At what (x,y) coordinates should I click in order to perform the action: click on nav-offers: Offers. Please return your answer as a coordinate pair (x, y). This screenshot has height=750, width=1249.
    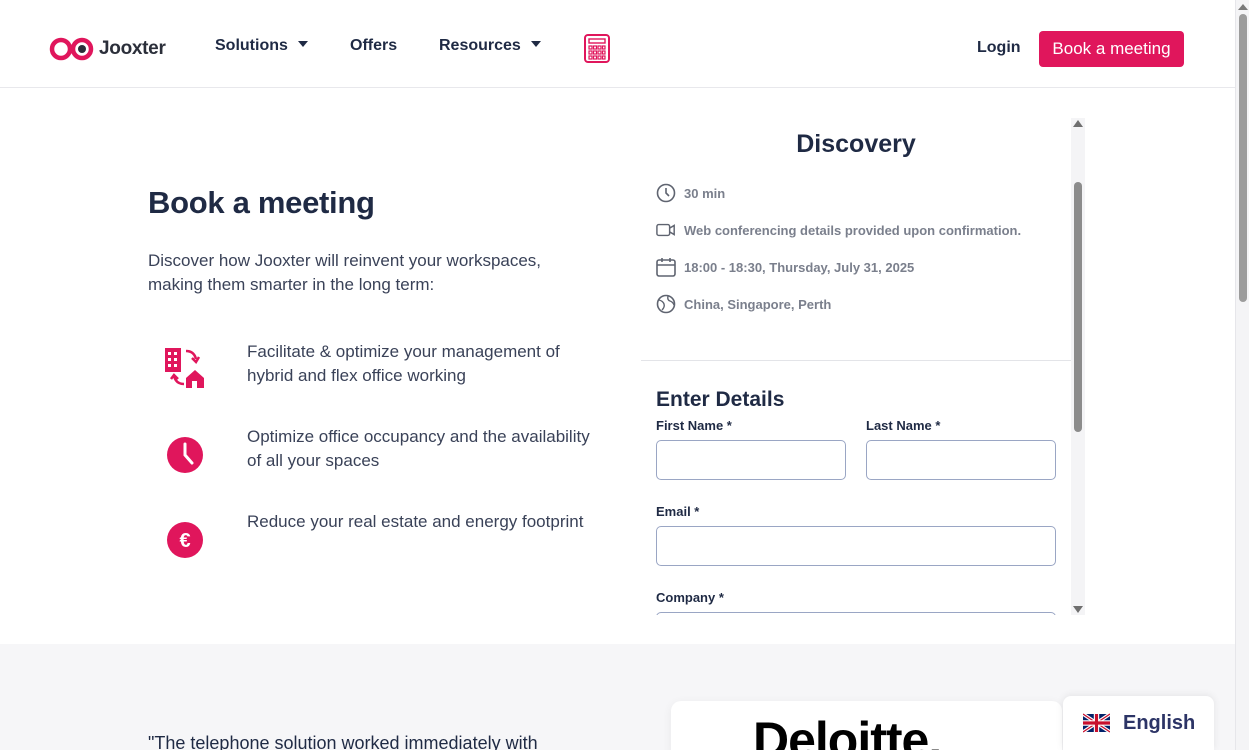
    Looking at the image, I should click on (373, 46).